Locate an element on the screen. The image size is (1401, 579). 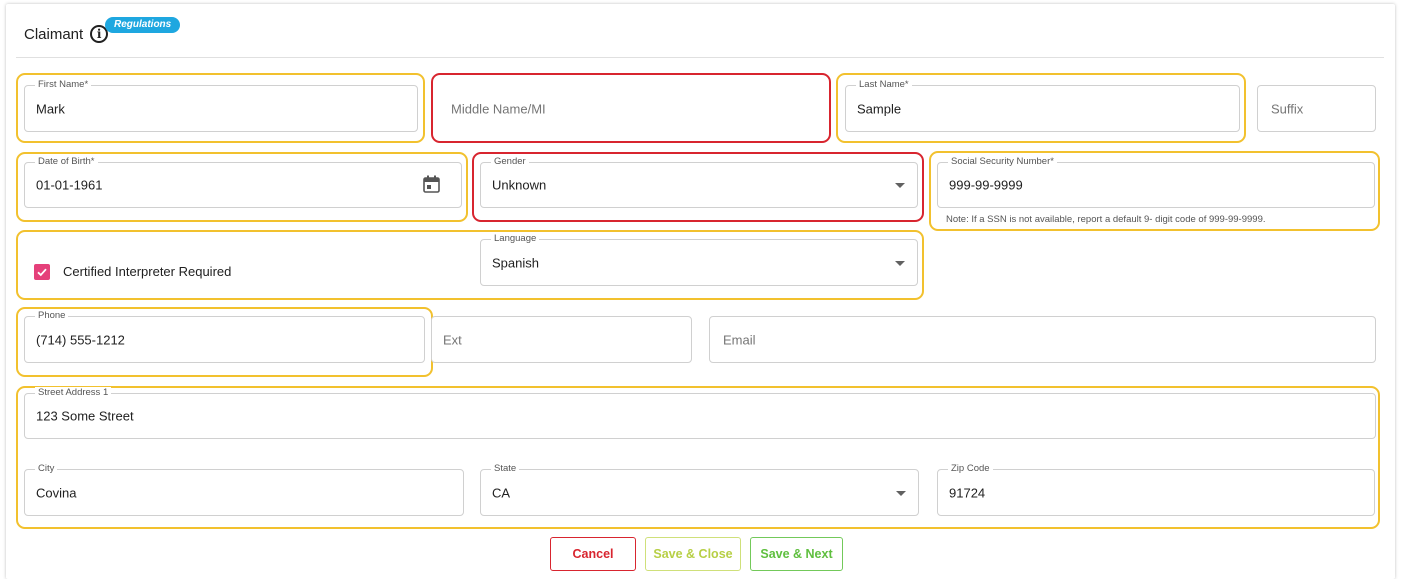
street-address-1-field: Street Address 1 123 Some Street is located at coordinates (700, 413).